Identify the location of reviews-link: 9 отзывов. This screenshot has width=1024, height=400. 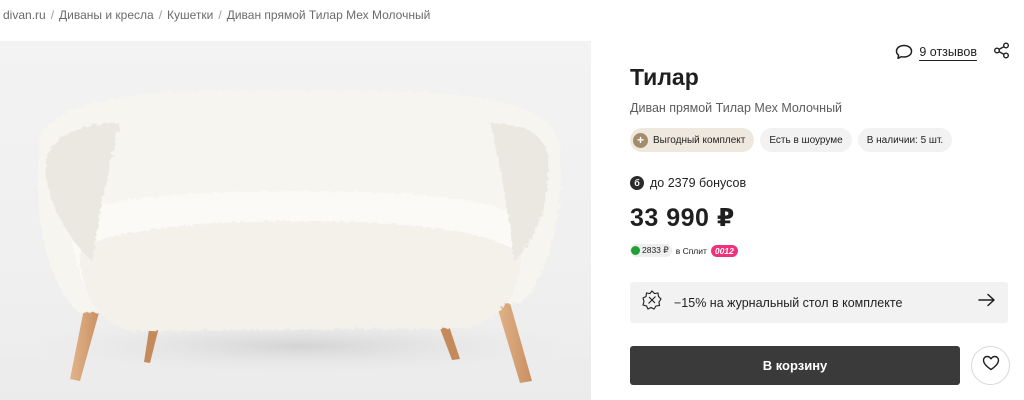
(936, 53).